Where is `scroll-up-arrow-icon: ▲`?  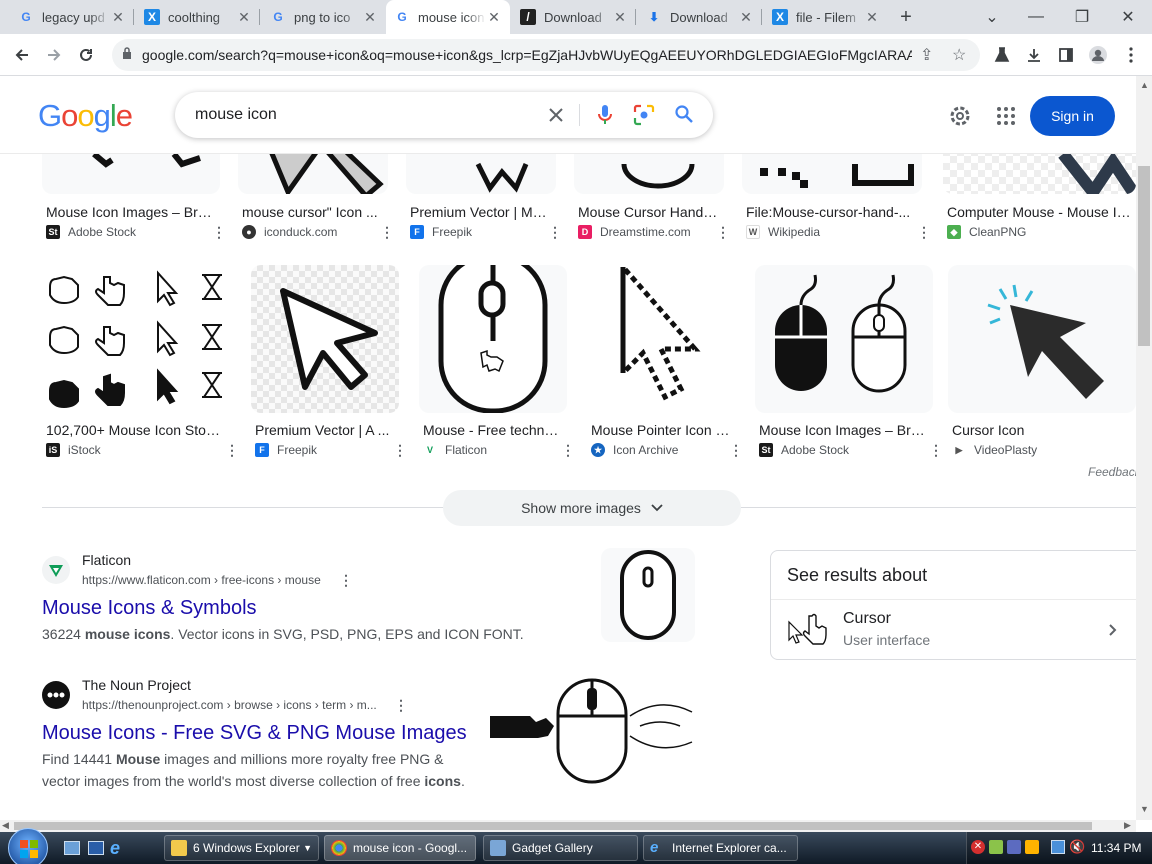
scroll-up-arrow-icon: ▲ is located at coordinates (1144, 85).